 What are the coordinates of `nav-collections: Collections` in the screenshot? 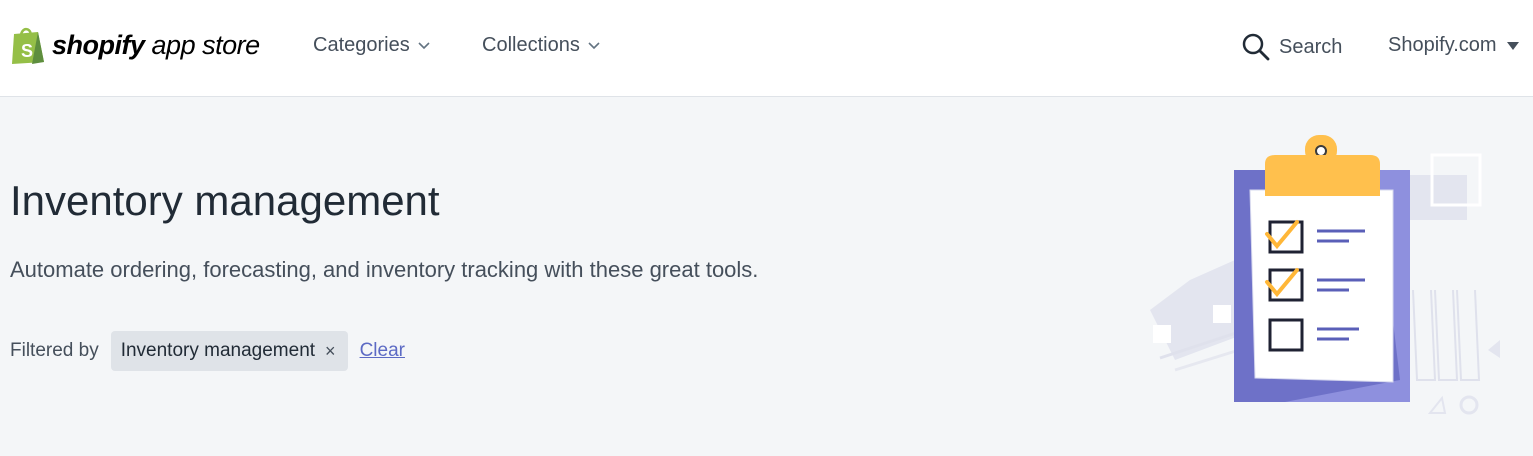 It's located at (541, 45).